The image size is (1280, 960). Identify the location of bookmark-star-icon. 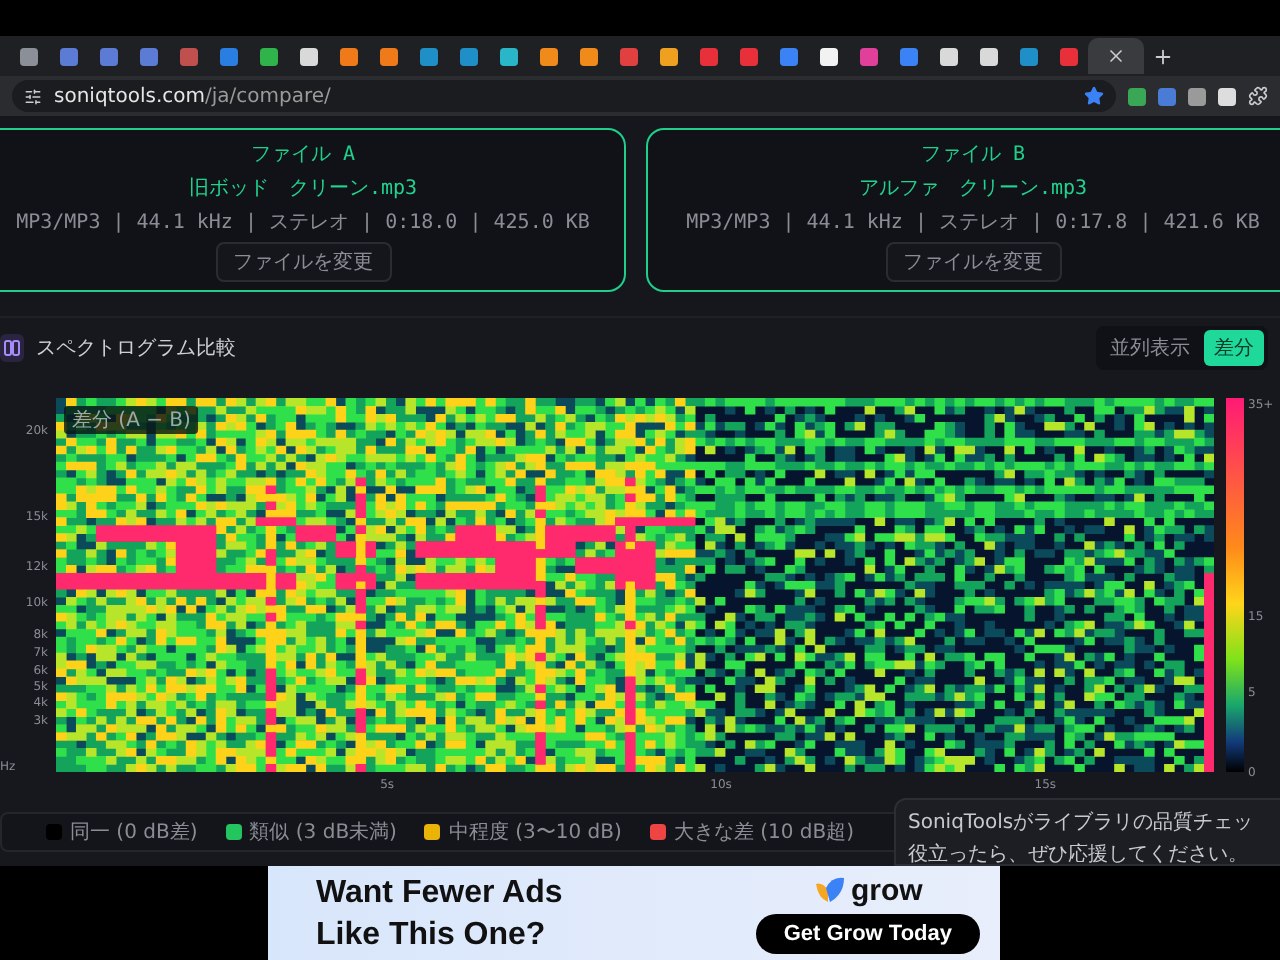
(1094, 96).